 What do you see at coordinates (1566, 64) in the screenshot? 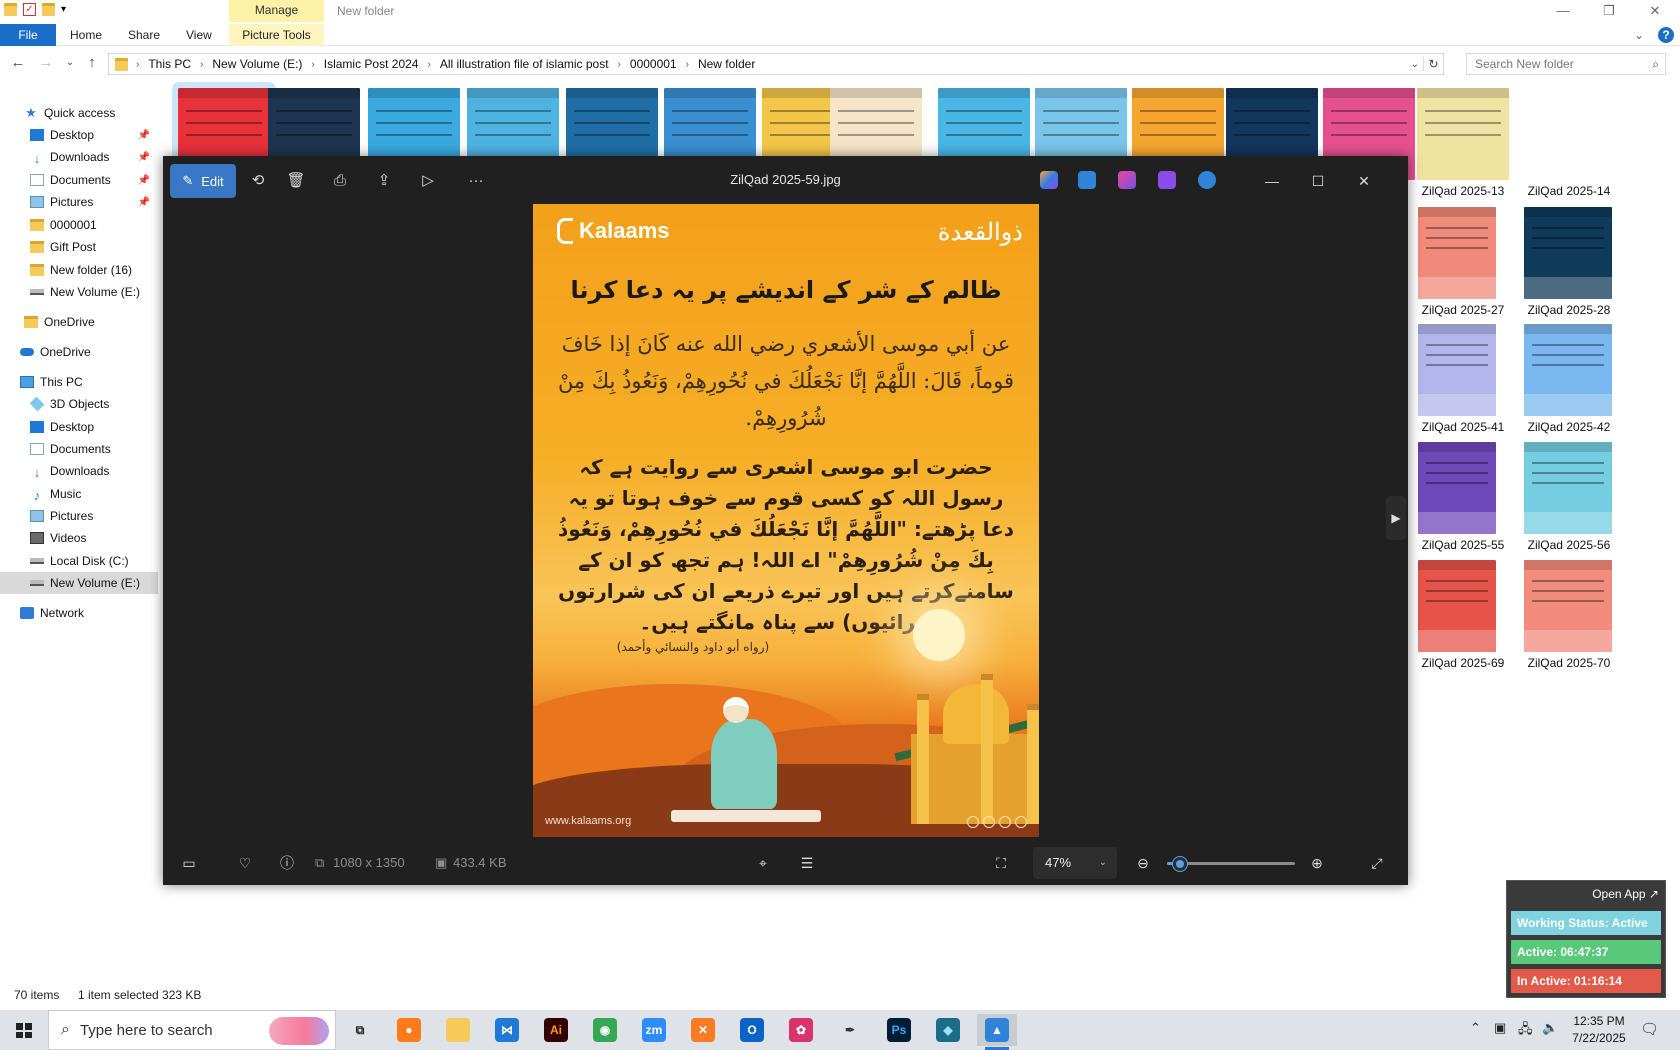
I see `search-input: Search New folder ⌕` at bounding box center [1566, 64].